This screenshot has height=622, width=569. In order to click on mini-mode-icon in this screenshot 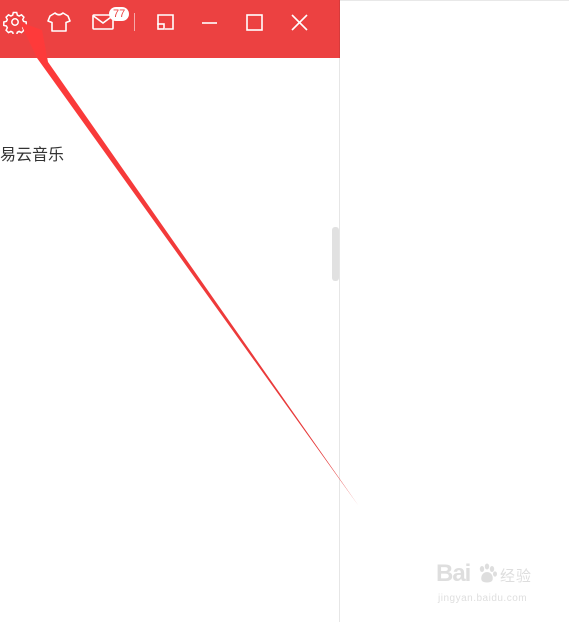, I will do `click(165, 22)`.